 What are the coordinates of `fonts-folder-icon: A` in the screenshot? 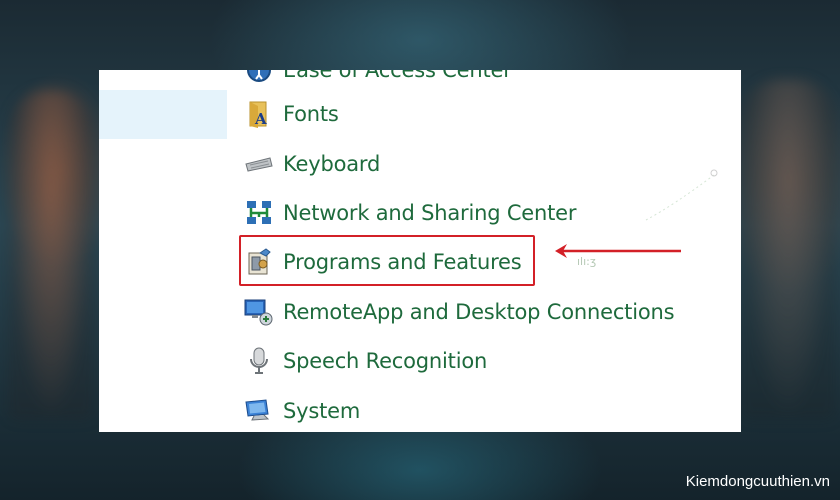 It's located at (259, 114).